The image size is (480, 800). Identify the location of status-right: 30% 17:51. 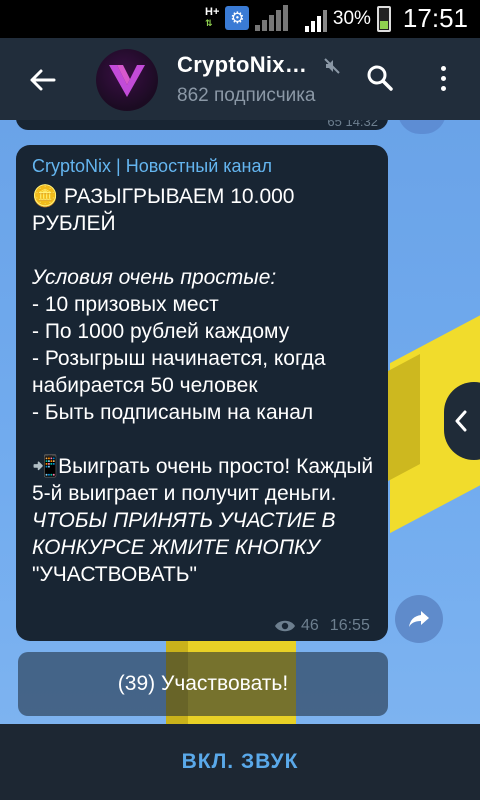
(386, 18).